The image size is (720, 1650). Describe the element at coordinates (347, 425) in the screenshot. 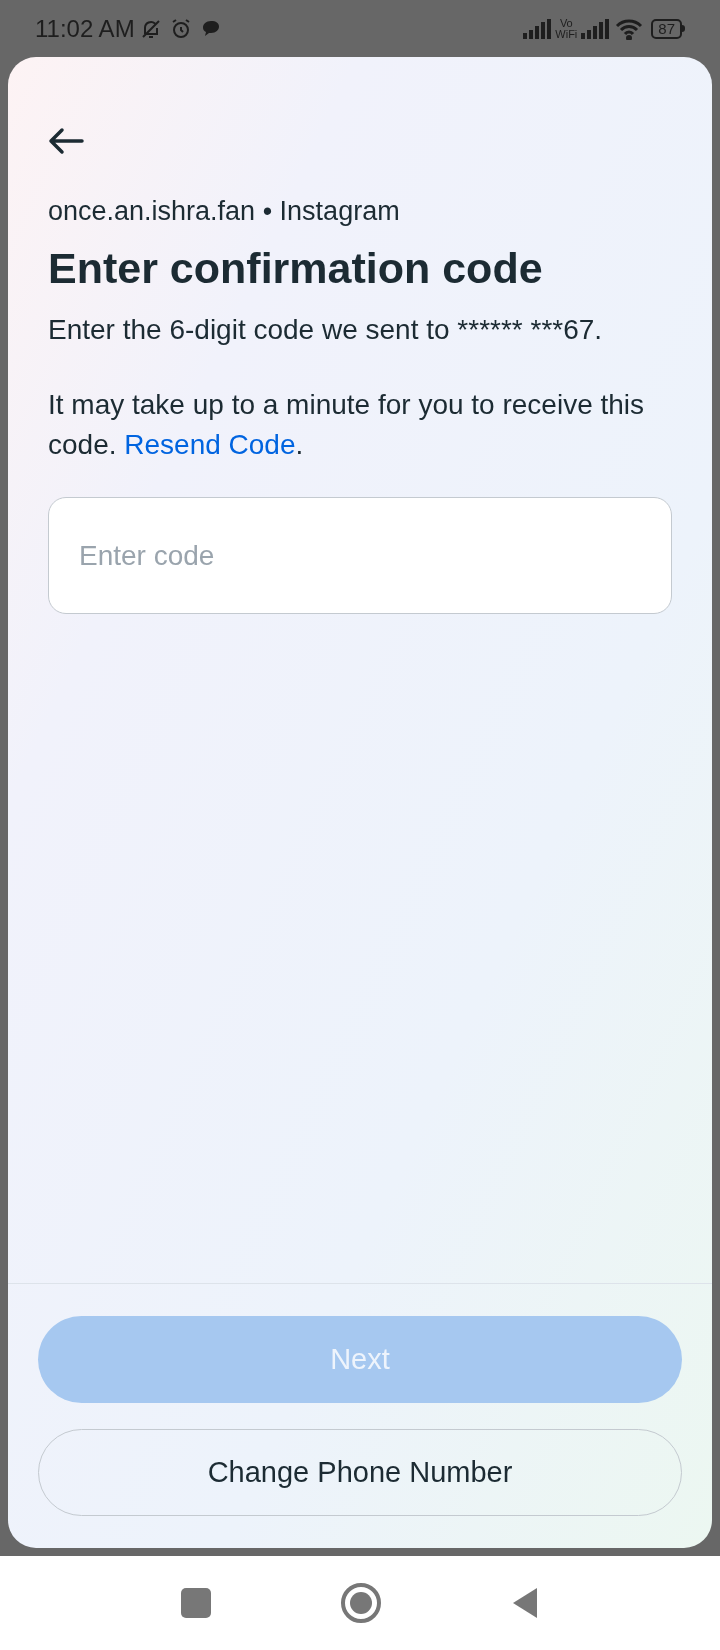

I see `resend-note: It may take up to a minute for you to receive this code. Resend Code.` at that location.